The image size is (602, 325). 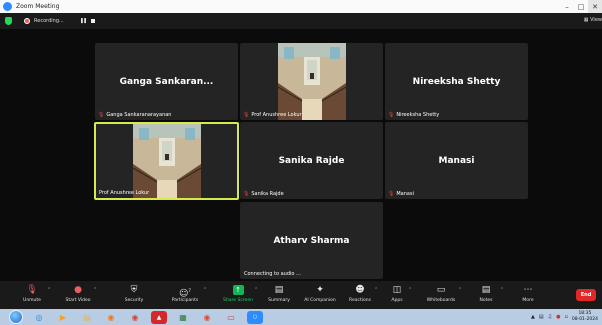 I want to click on video-options-chevron-icon: ⌃, so click(x=95, y=290).